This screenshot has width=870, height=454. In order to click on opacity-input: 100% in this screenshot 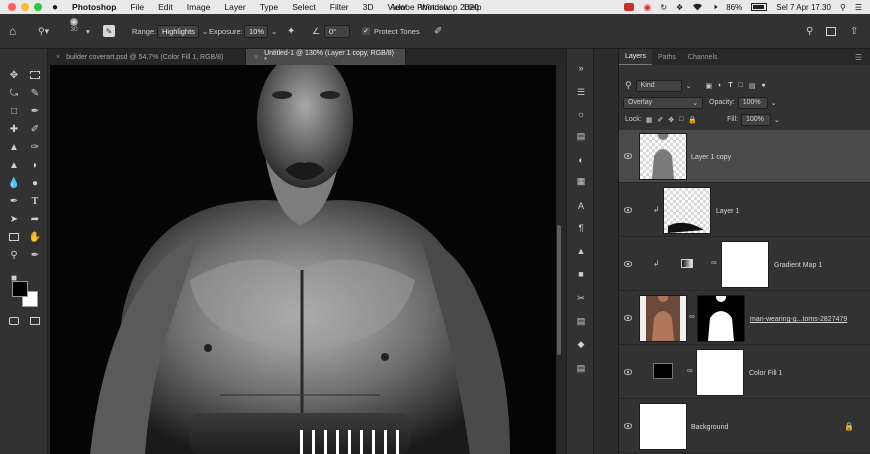, I will do `click(752, 102)`.